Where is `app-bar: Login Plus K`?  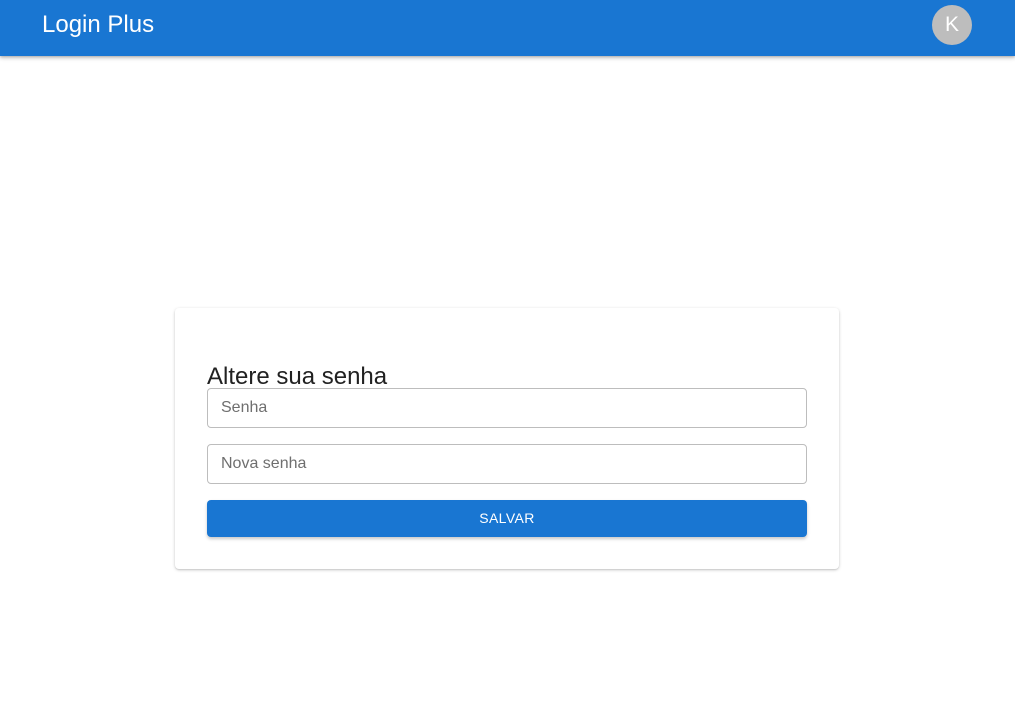
app-bar: Login Plus K is located at coordinates (507, 28).